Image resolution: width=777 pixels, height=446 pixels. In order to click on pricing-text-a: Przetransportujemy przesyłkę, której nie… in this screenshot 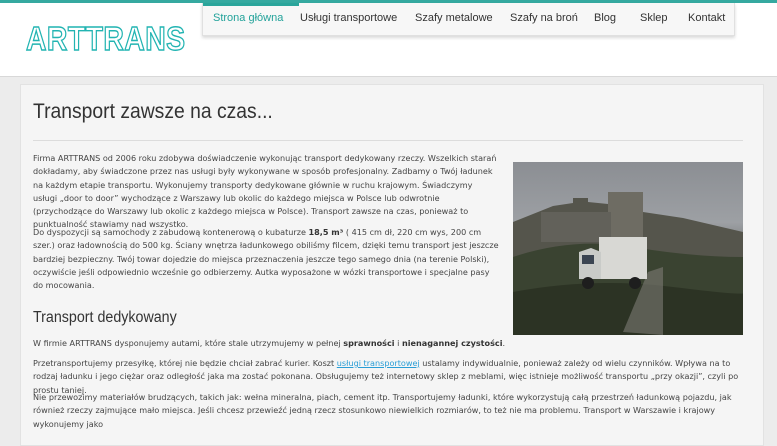, I will do `click(185, 363)`.